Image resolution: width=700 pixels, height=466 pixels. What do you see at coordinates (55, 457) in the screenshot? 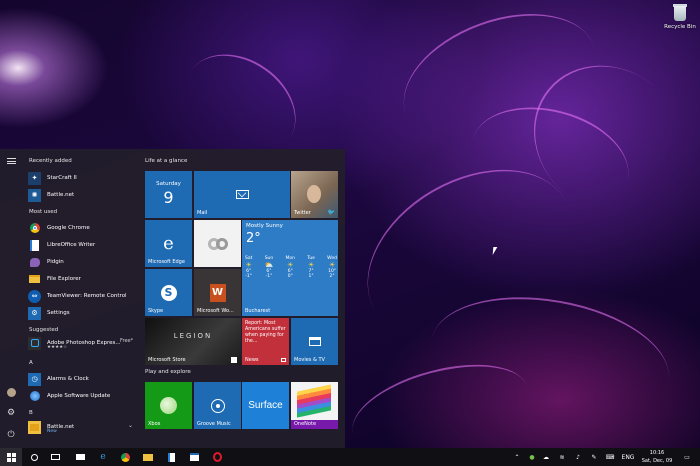
I see `task-view-button` at bounding box center [55, 457].